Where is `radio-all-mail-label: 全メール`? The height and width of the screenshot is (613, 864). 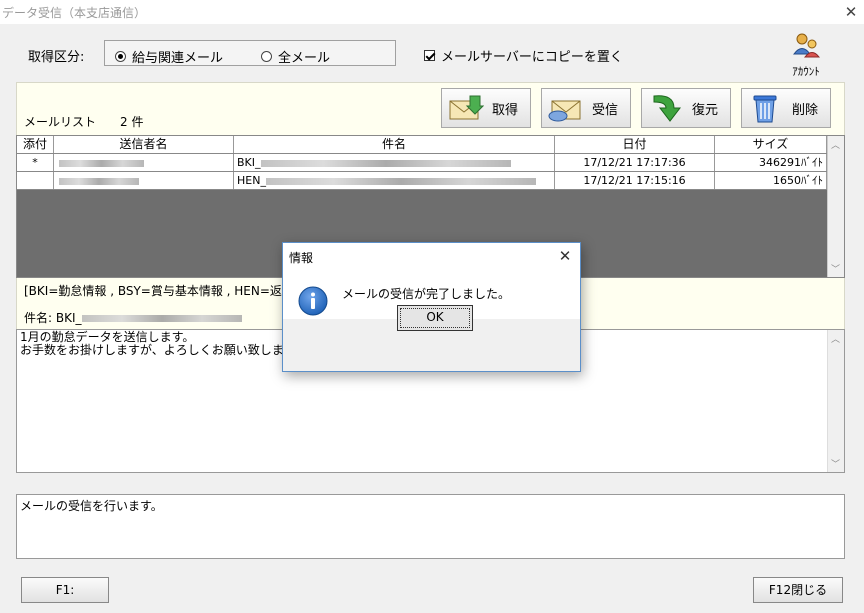 radio-all-mail-label: 全メール is located at coordinates (304, 58).